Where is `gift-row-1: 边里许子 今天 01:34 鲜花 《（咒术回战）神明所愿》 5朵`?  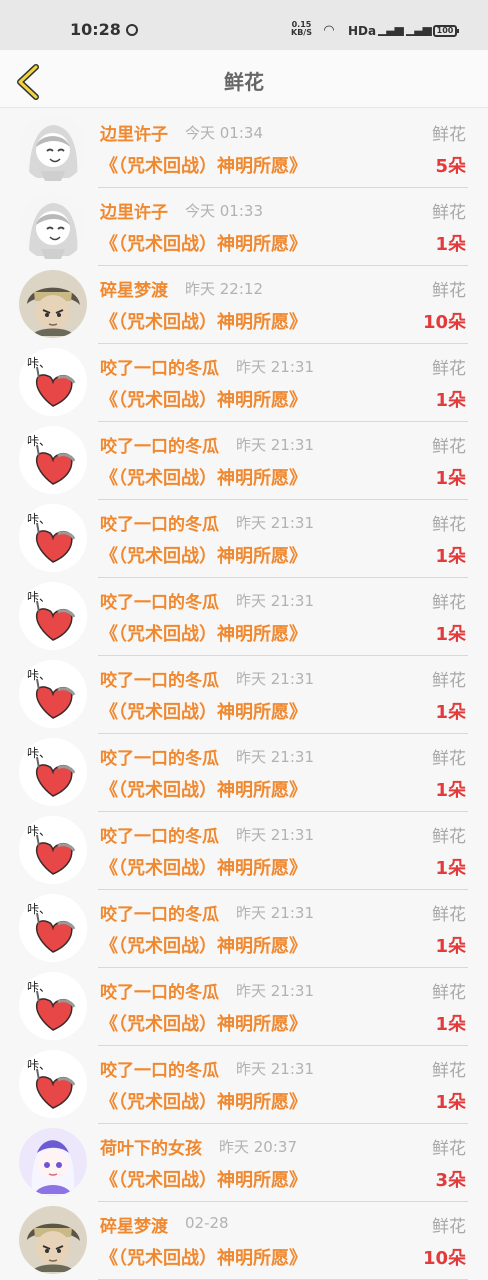 gift-row-1: 边里许子 今天 01:34 鲜花 《（咒术回战）神明所愿》 5朵 is located at coordinates (244, 149).